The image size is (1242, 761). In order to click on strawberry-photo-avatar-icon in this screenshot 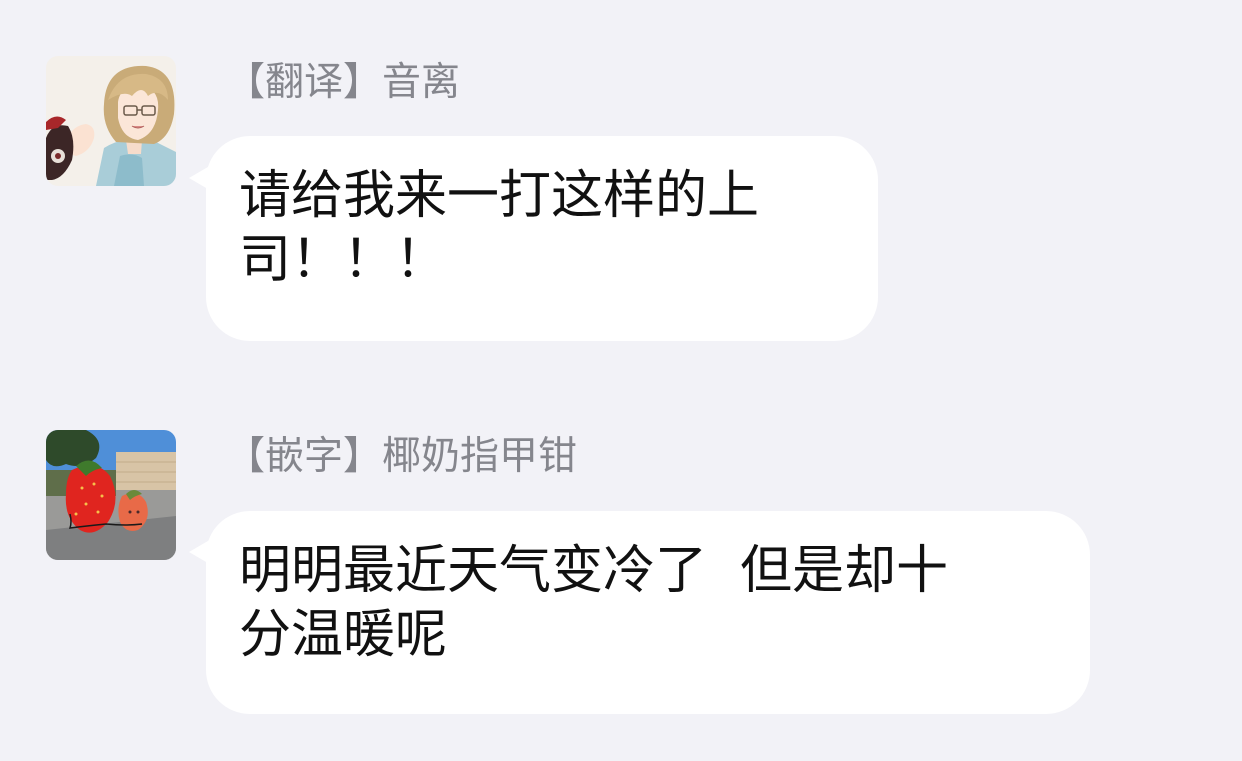, I will do `click(111, 495)`.